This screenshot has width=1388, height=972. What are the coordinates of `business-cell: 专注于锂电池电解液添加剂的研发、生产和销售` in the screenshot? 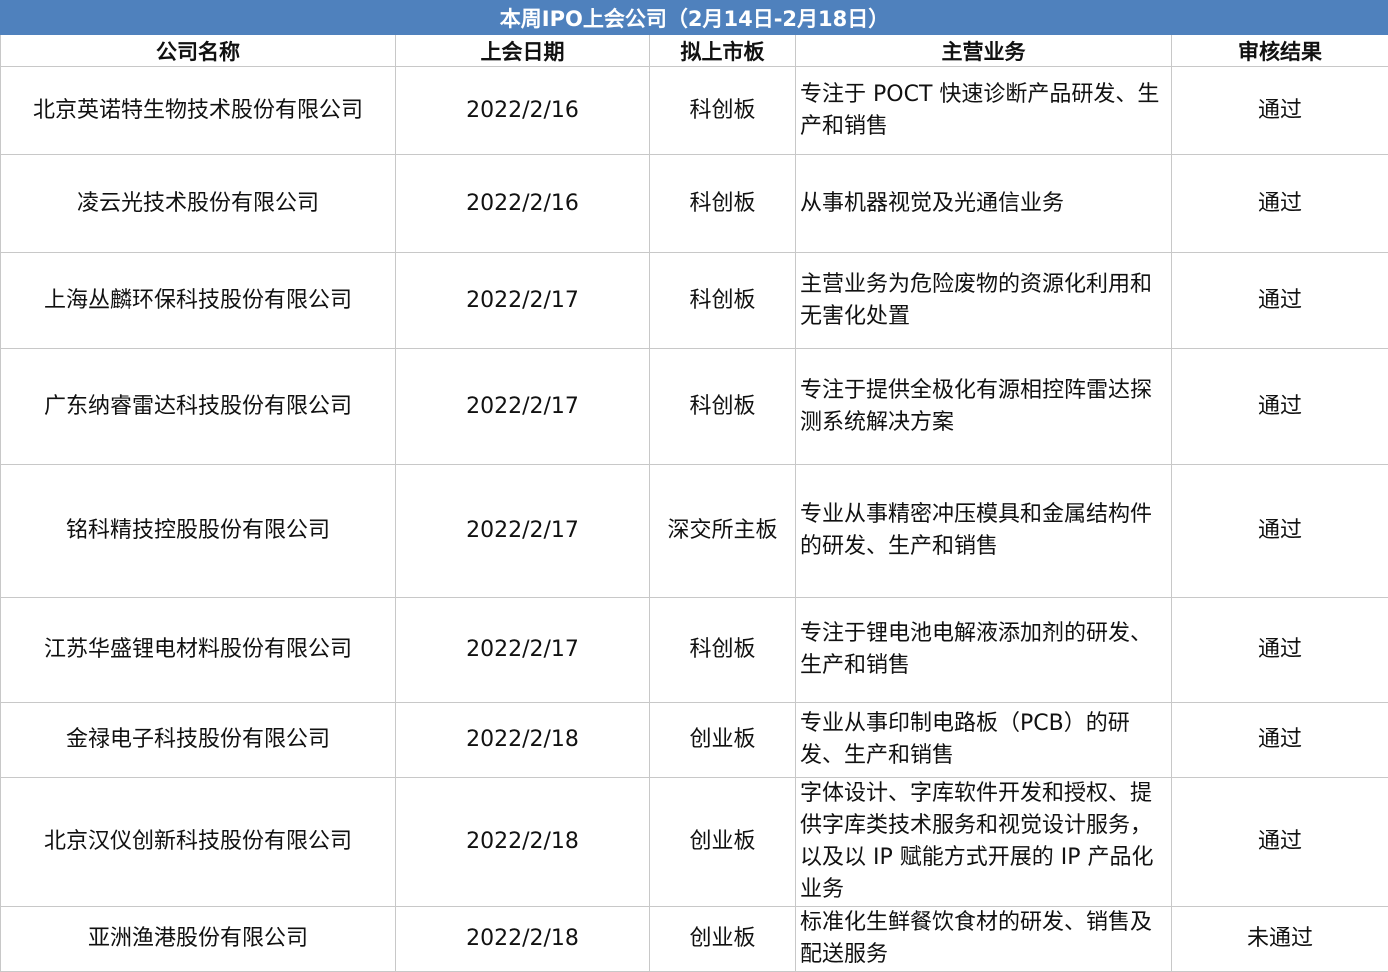 It's located at (984, 650).